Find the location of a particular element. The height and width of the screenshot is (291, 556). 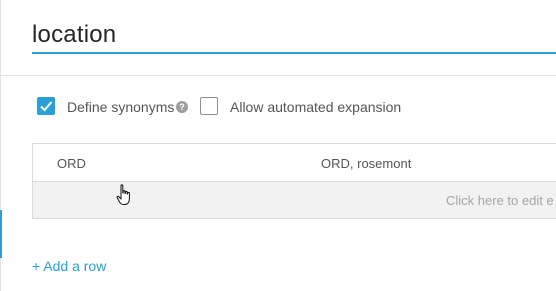

automated-expansion-checkbox is located at coordinates (209, 106).